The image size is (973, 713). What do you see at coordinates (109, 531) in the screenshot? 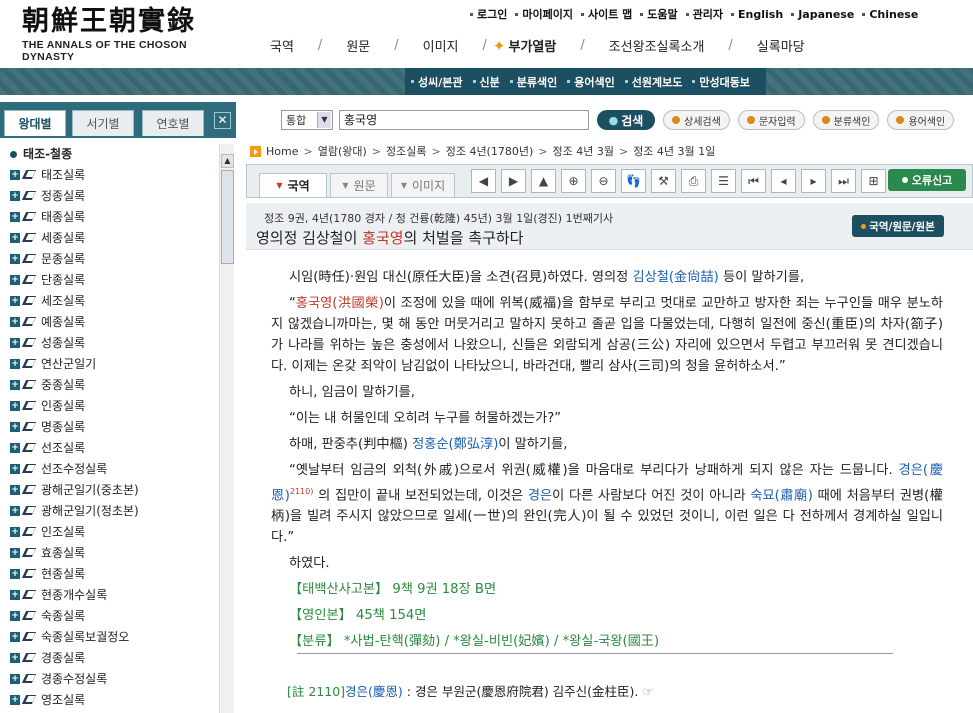
I see `tree-item: + 인조실록` at bounding box center [109, 531].